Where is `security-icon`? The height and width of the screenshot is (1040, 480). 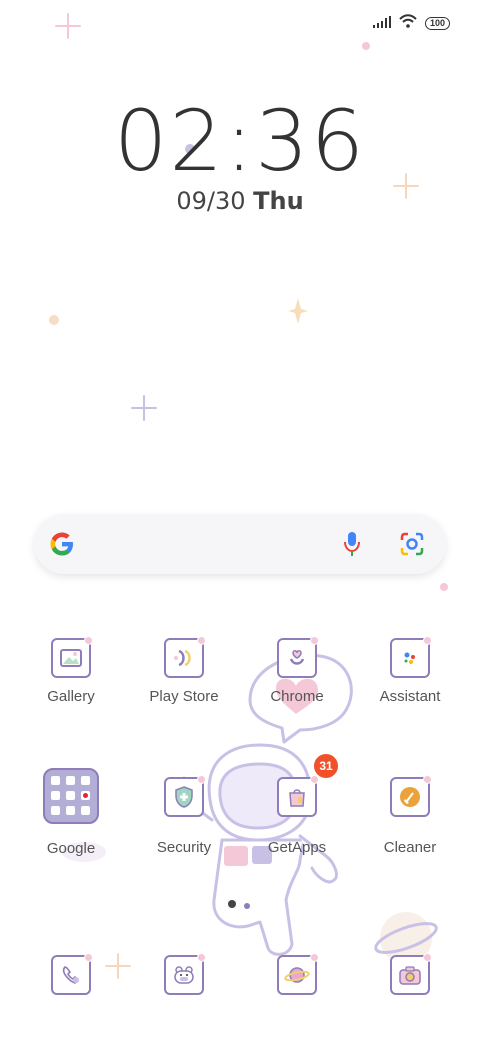 security-icon is located at coordinates (185, 796).